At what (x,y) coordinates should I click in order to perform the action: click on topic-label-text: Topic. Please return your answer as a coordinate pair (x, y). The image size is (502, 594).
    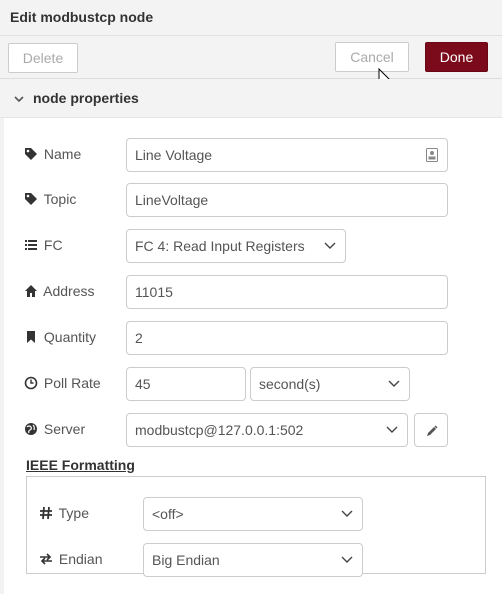
    Looking at the image, I should click on (60, 199).